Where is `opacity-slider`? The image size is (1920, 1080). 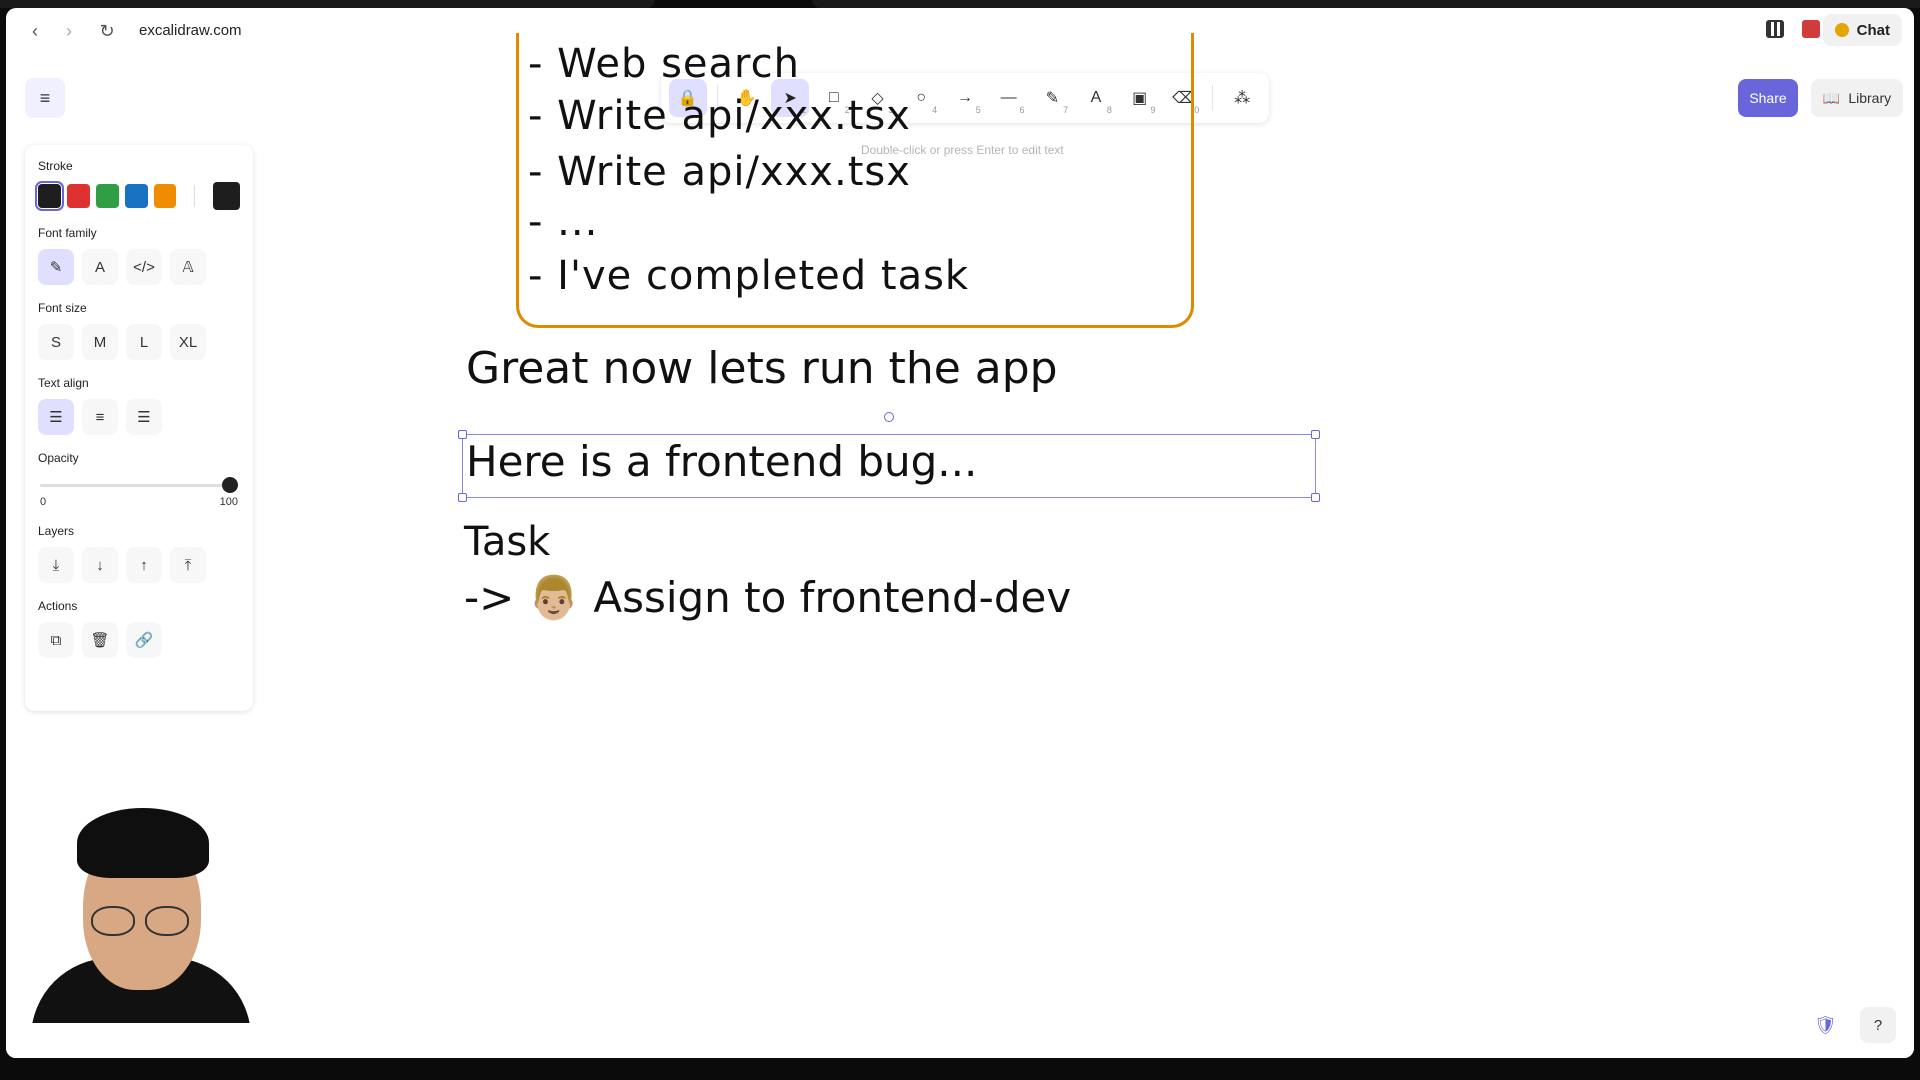 opacity-slider is located at coordinates (139, 485).